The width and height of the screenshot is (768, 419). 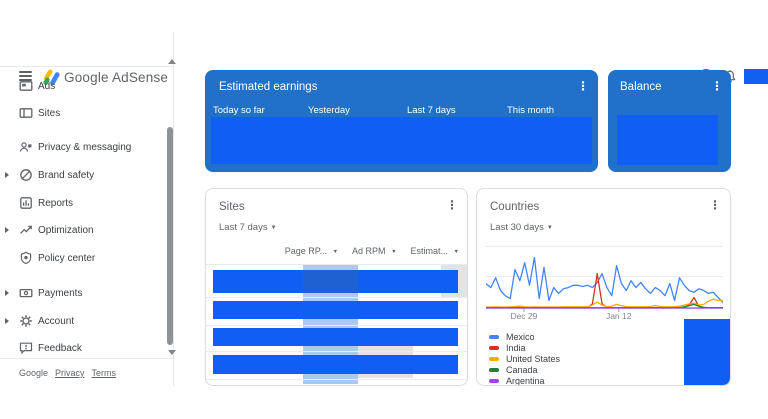 I want to click on date-range-dropdown: Last 30 days ▼, so click(x=521, y=227).